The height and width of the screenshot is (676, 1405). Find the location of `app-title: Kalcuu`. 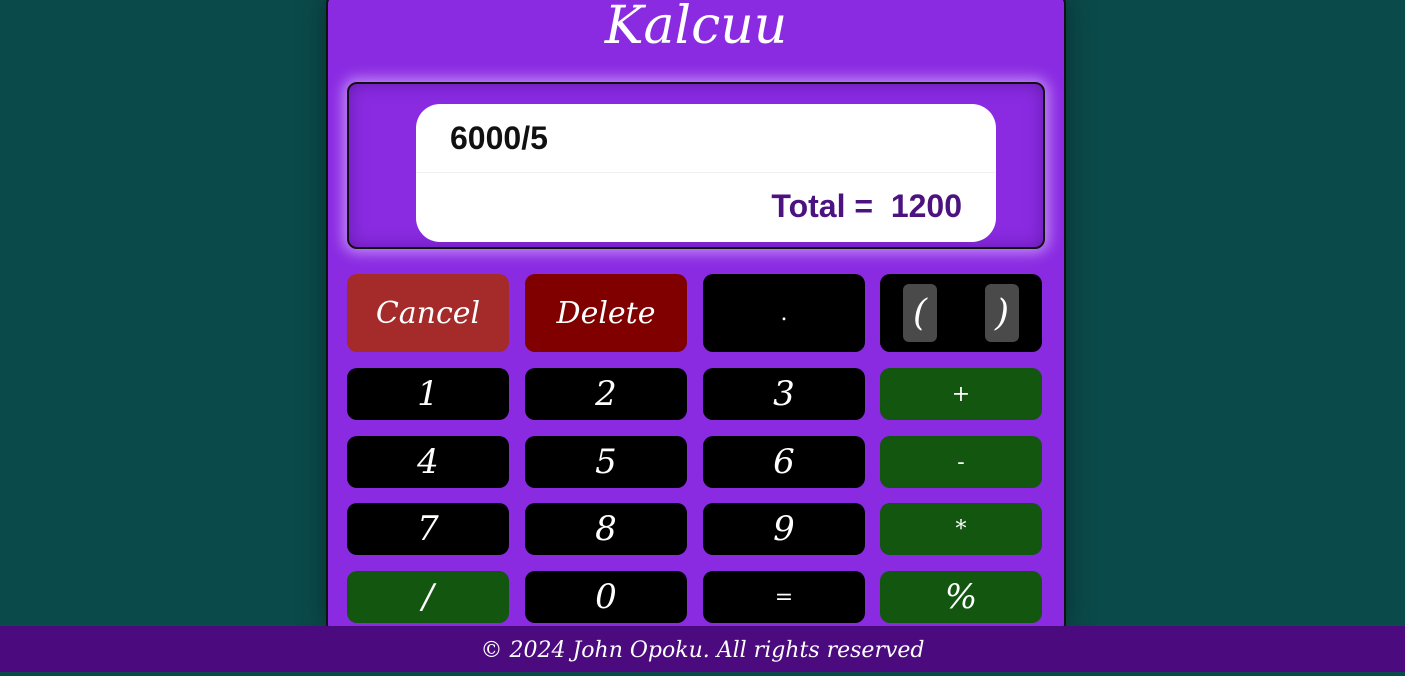

app-title: Kalcuu is located at coordinates (696, 28).